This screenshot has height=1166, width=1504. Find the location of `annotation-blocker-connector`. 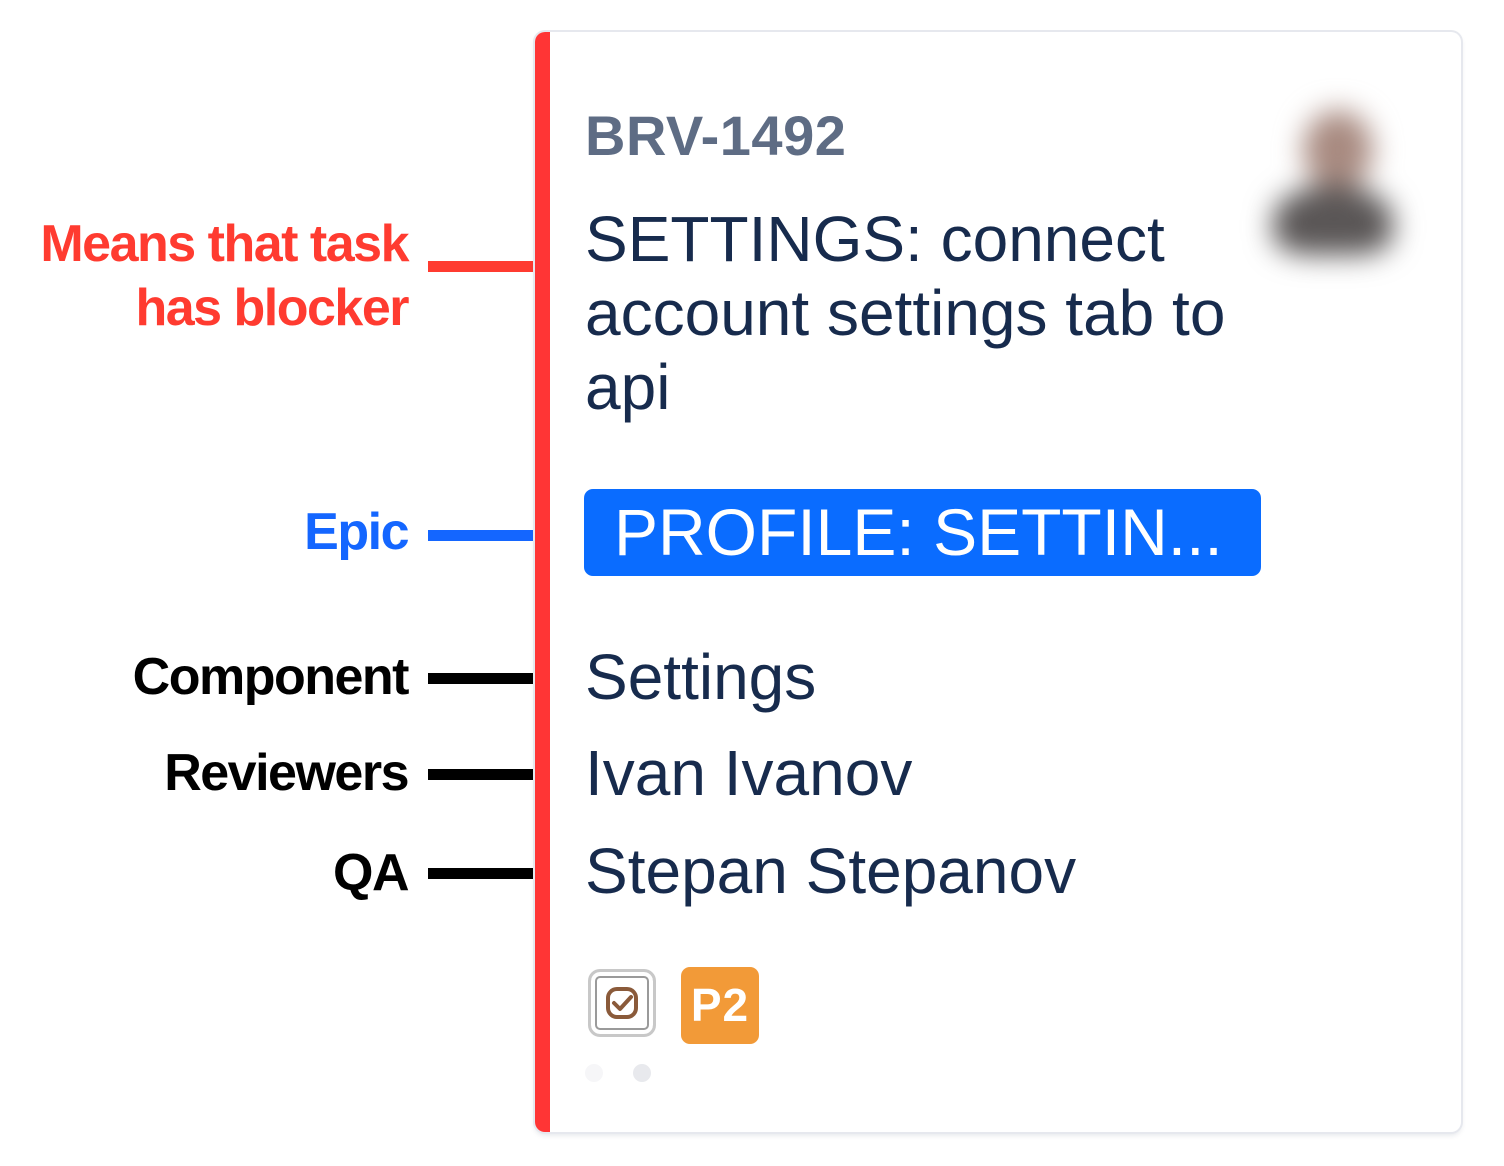

annotation-blocker-connector is located at coordinates (484, 266).